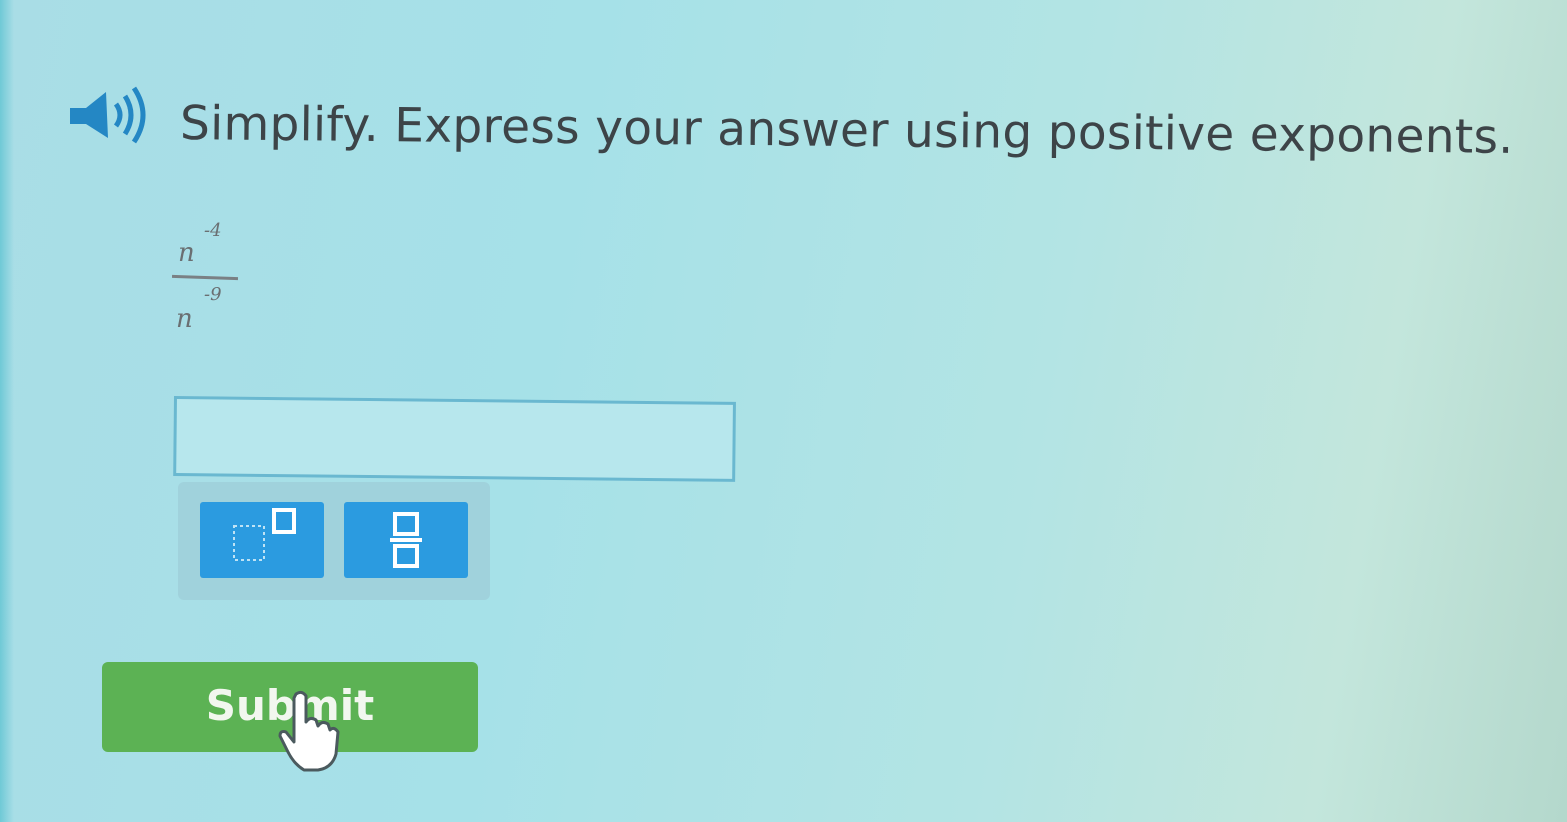 Image resolution: width=1567 pixels, height=822 pixels. Describe the element at coordinates (186, 253) in the screenshot. I see `numerator-base: n` at that location.